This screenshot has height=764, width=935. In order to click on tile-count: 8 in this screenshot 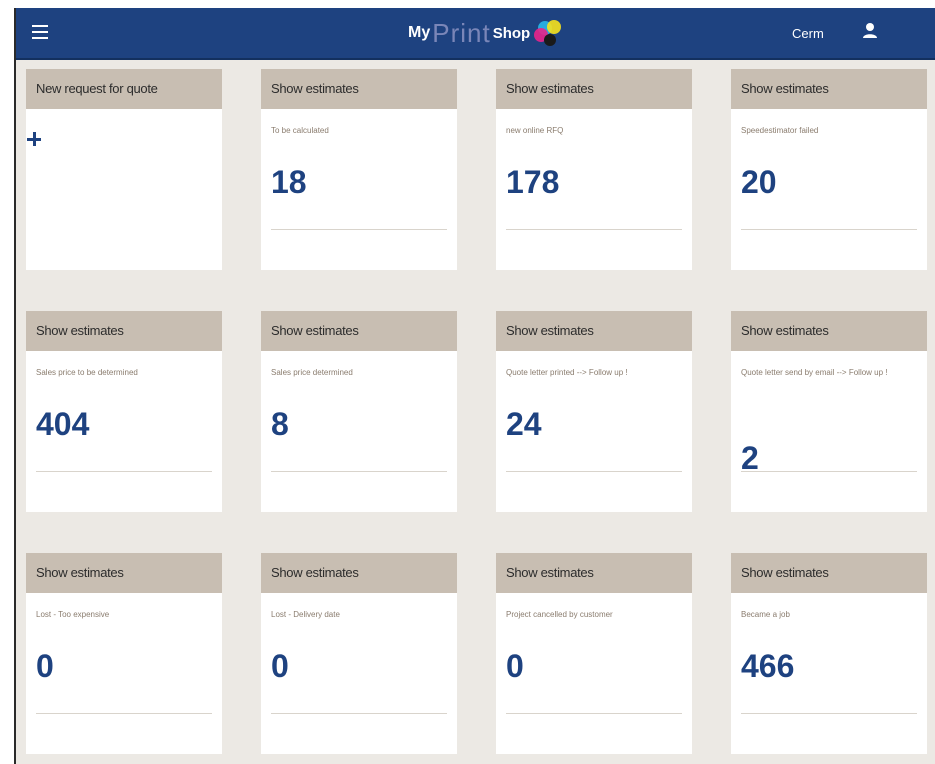, I will do `click(280, 424)`.